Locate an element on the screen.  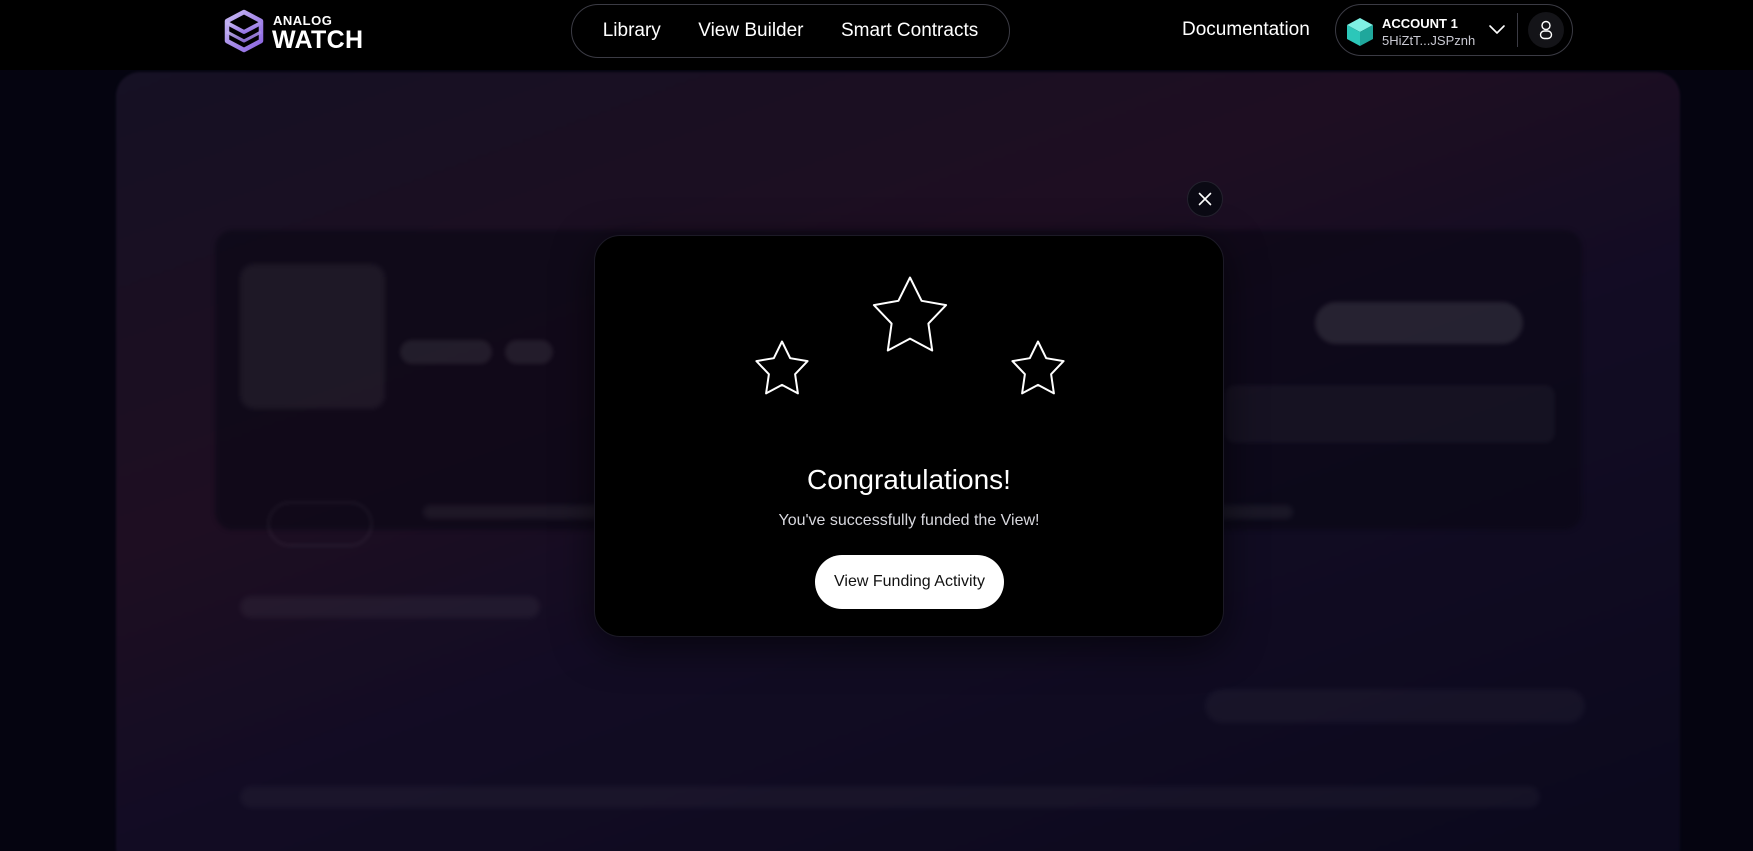
view-funding-activity-button: View Funding Activity is located at coordinates (909, 582).